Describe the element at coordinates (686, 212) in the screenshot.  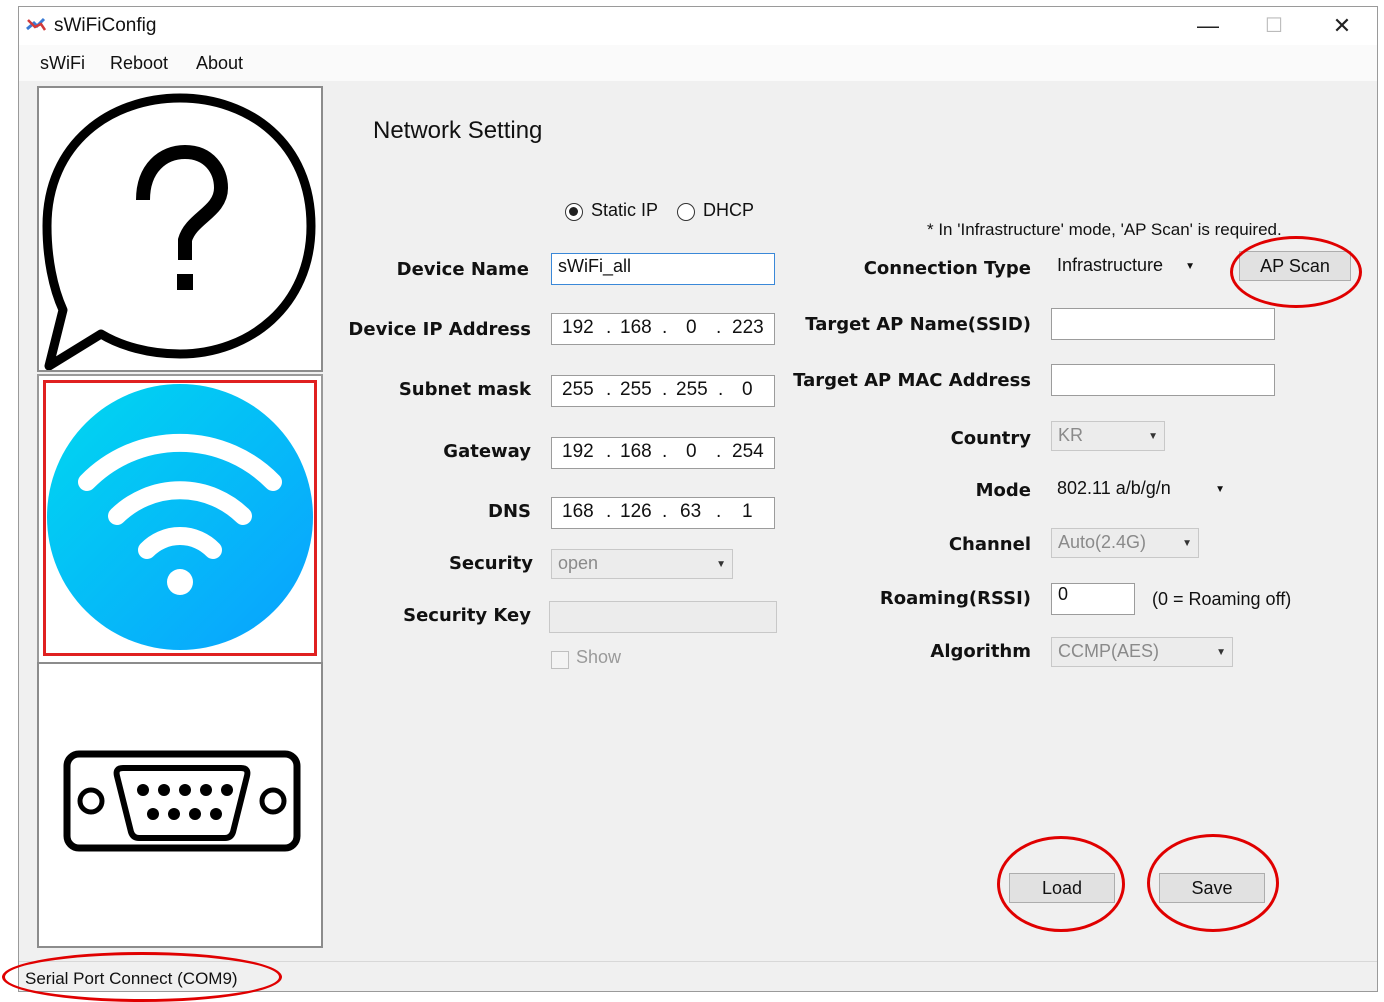
I see `dhcp-radio` at that location.